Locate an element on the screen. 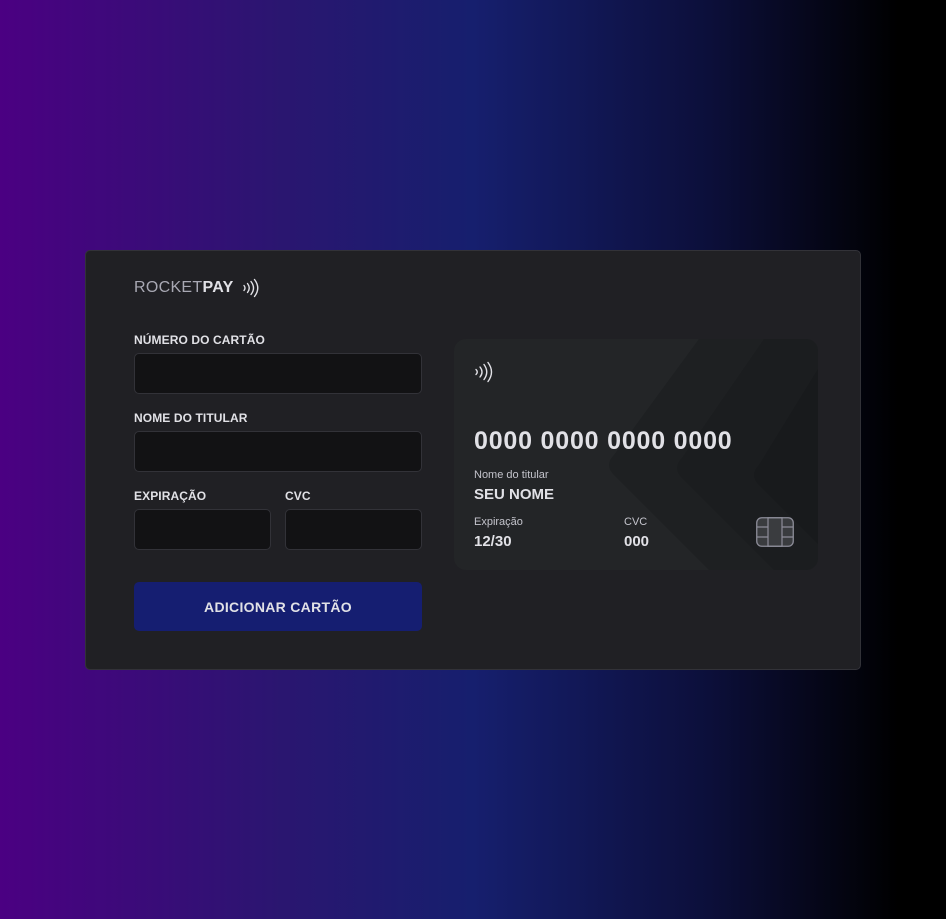 This screenshot has width=946, height=919. expiration-caption: Expiração is located at coordinates (498, 522).